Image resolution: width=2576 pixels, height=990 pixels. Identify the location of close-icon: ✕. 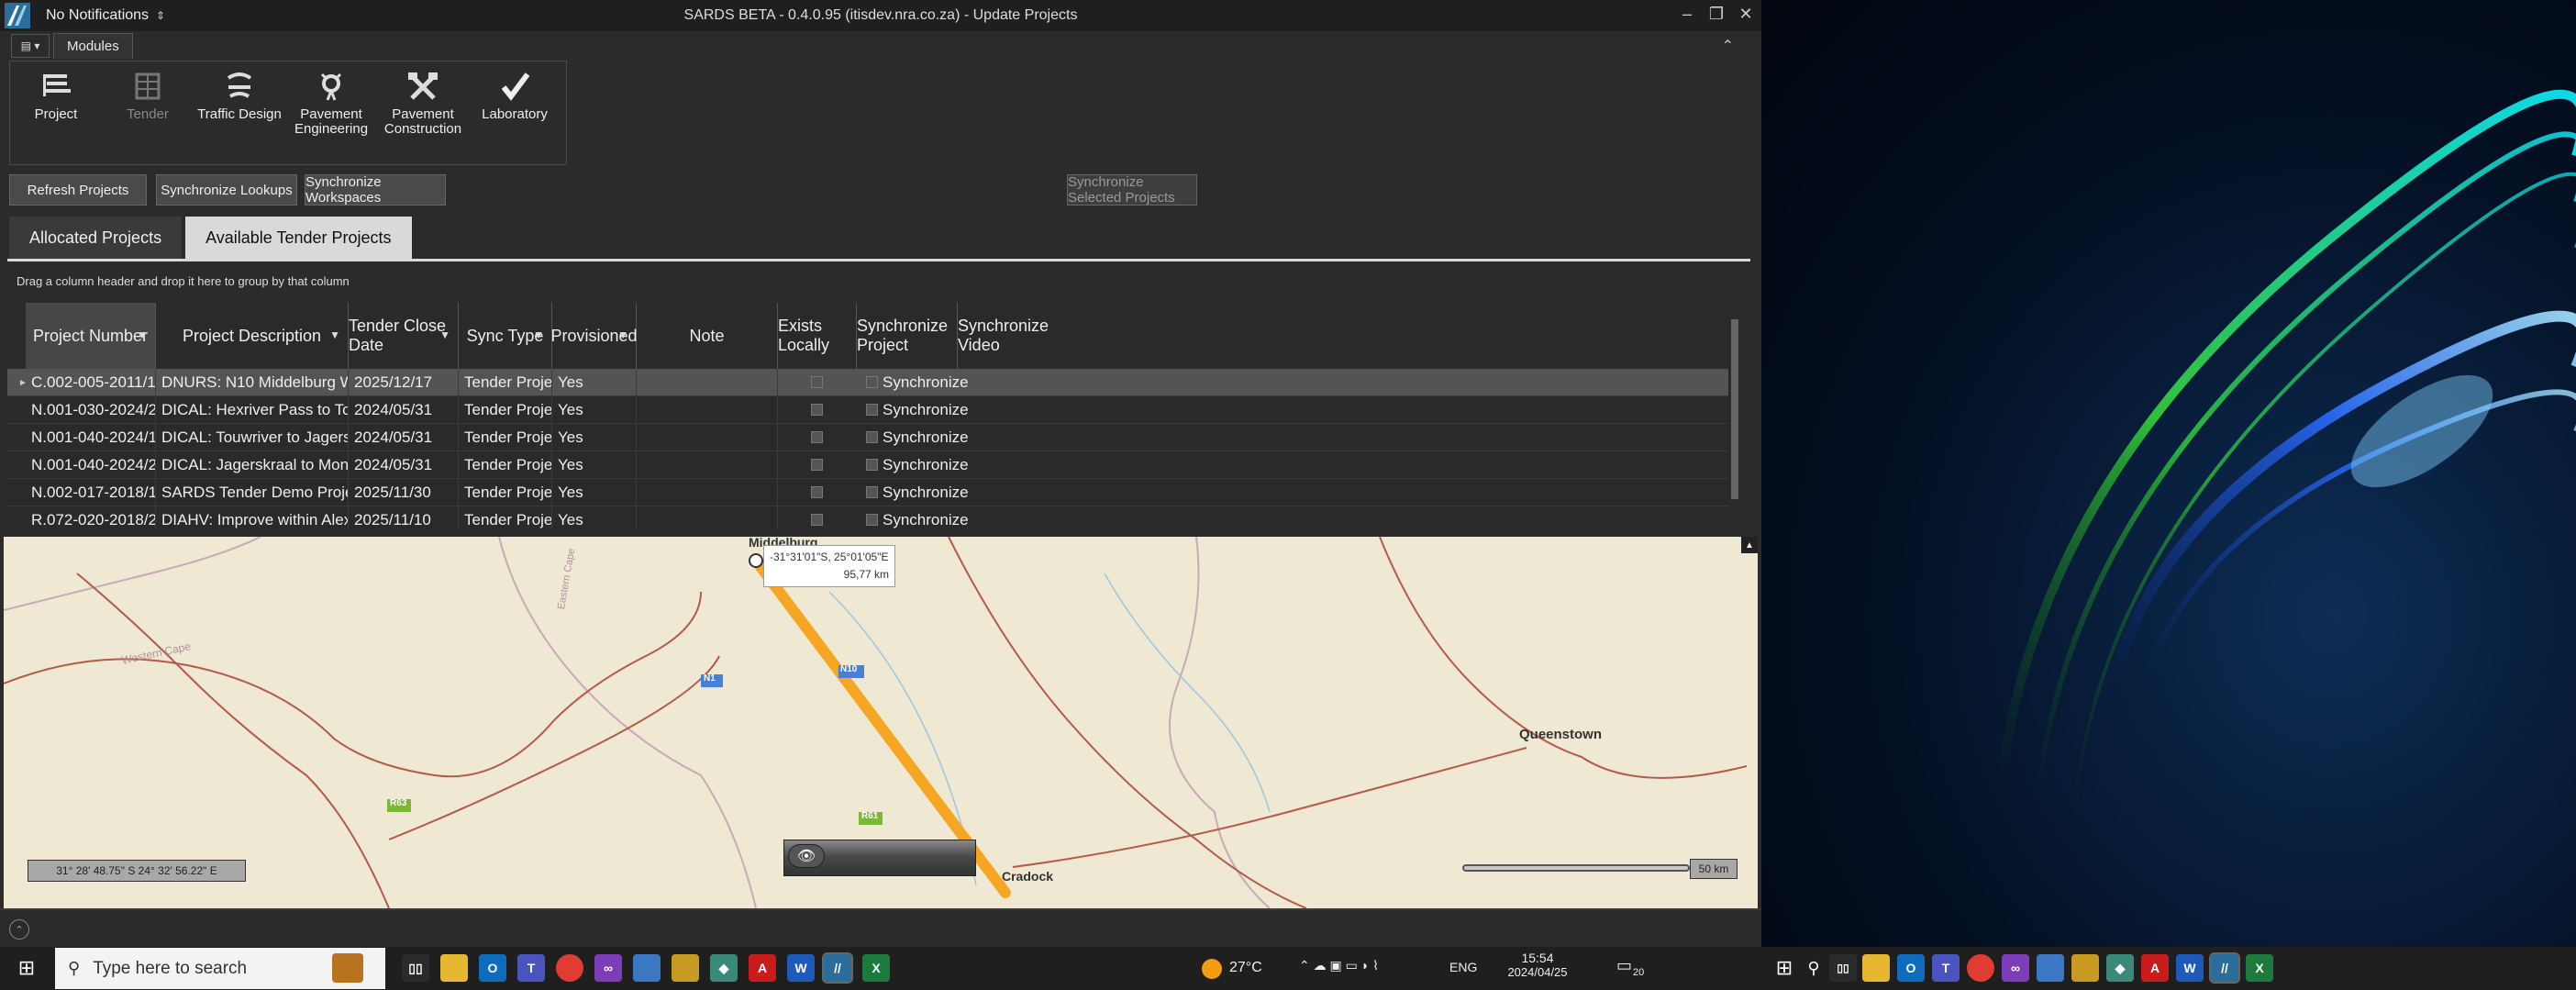
(1746, 14).